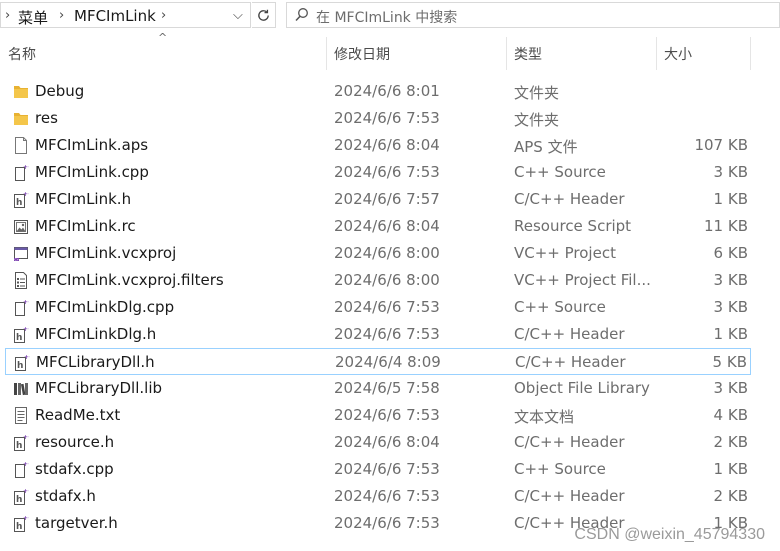  What do you see at coordinates (378, 415) in the screenshot?
I see `file-row: ReadMe.txt 2024/6/6 7:53 文本文档 4 KB` at bounding box center [378, 415].